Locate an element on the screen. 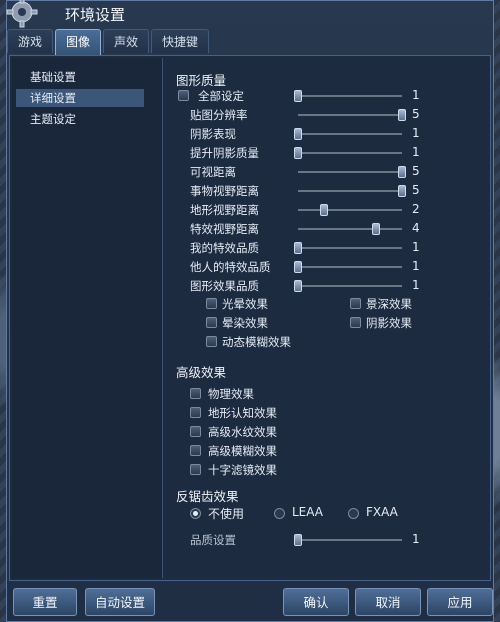 The width and height of the screenshot is (500, 622). sidebar-item-detail: 详细设置 is located at coordinates (80, 98).